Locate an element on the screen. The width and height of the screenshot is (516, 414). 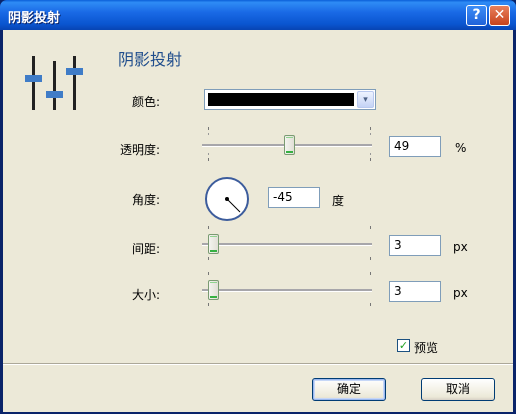
opacity-slider-thumb is located at coordinates (289, 145).